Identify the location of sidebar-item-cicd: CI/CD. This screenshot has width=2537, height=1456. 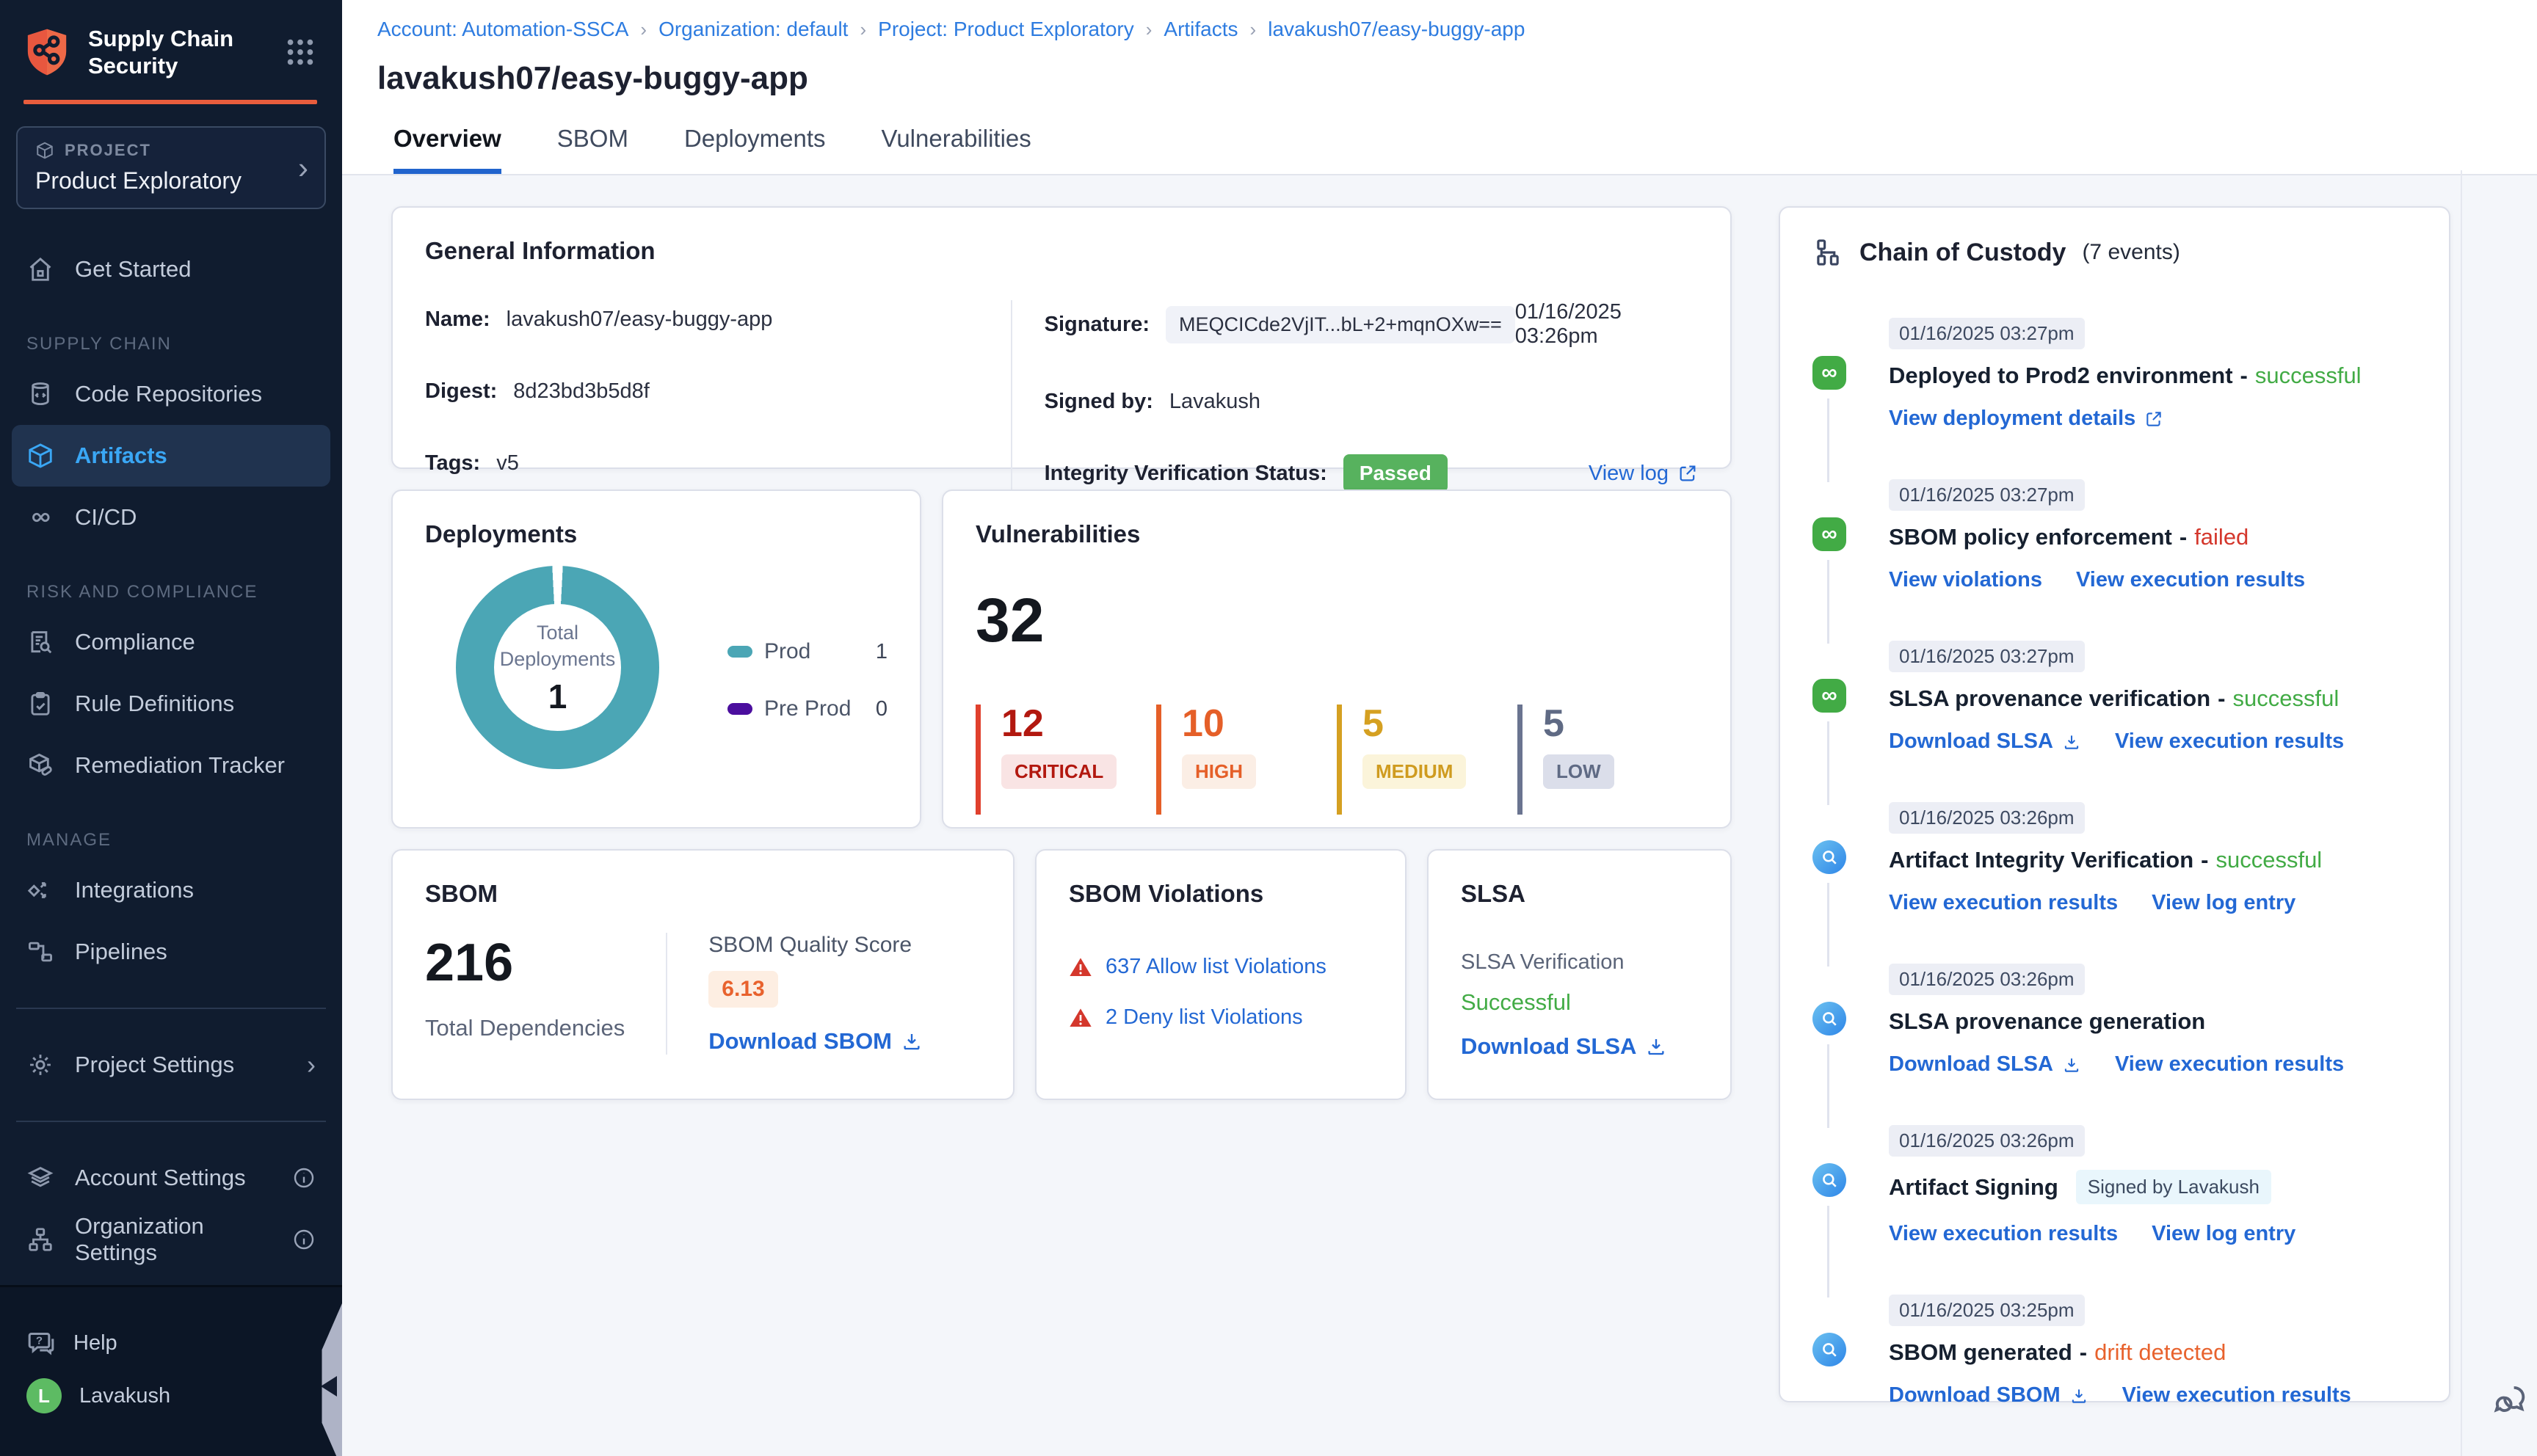
(171, 517).